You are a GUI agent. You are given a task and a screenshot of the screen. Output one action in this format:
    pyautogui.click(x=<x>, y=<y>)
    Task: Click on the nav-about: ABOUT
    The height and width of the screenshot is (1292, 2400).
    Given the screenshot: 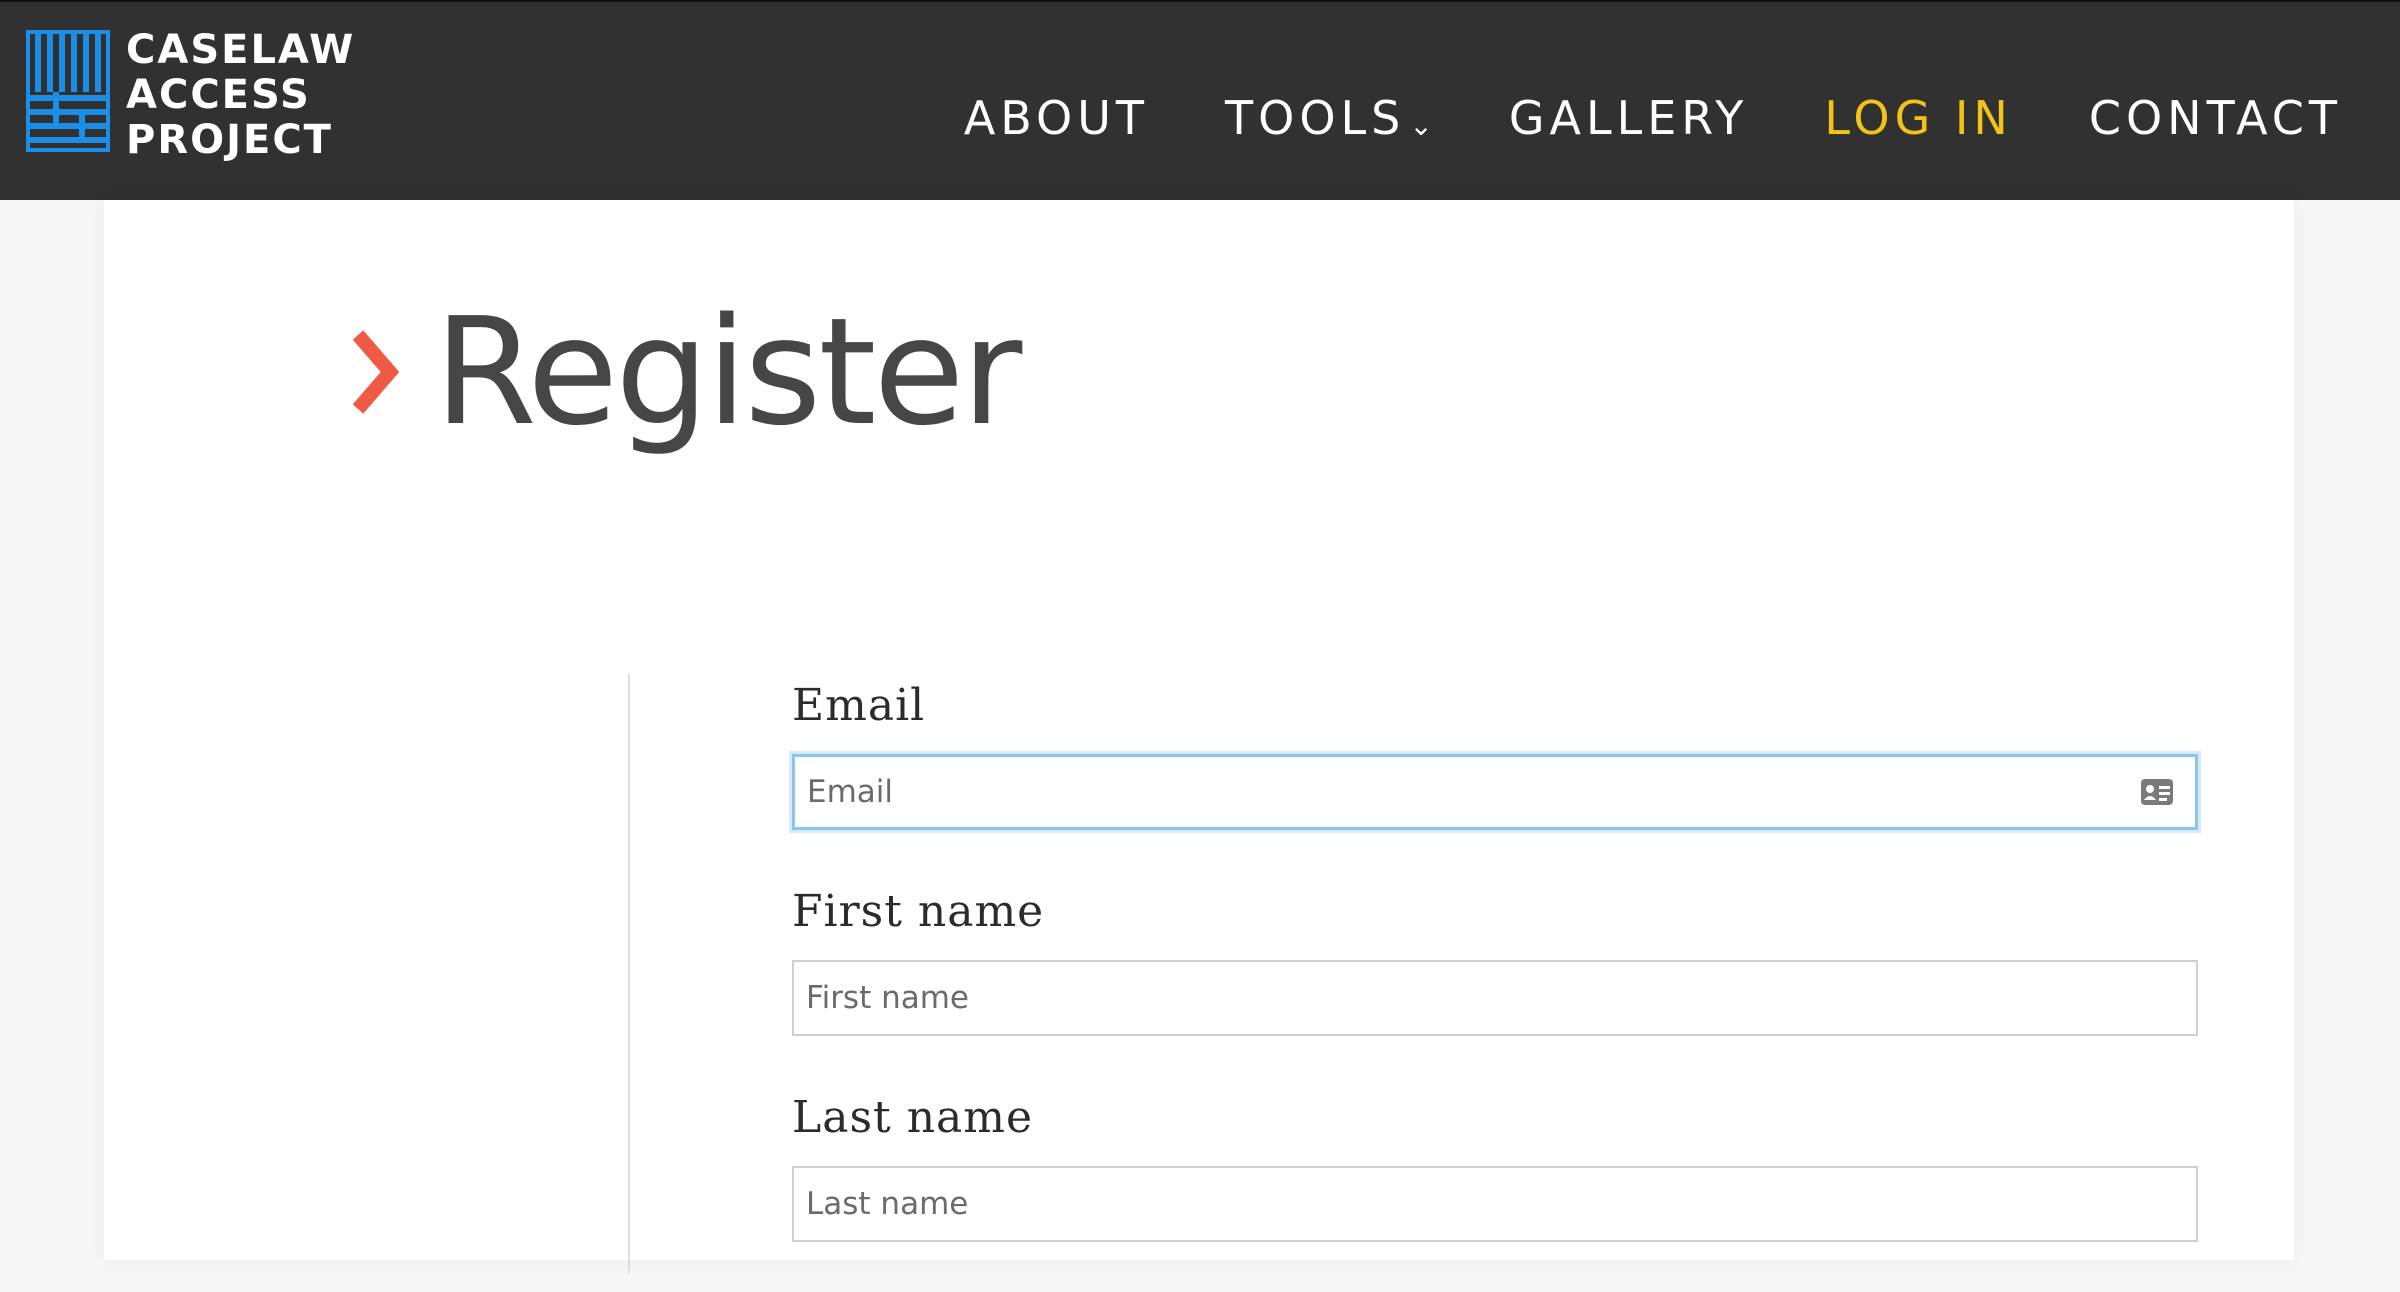 What is the action you would take?
    pyautogui.click(x=1056, y=118)
    